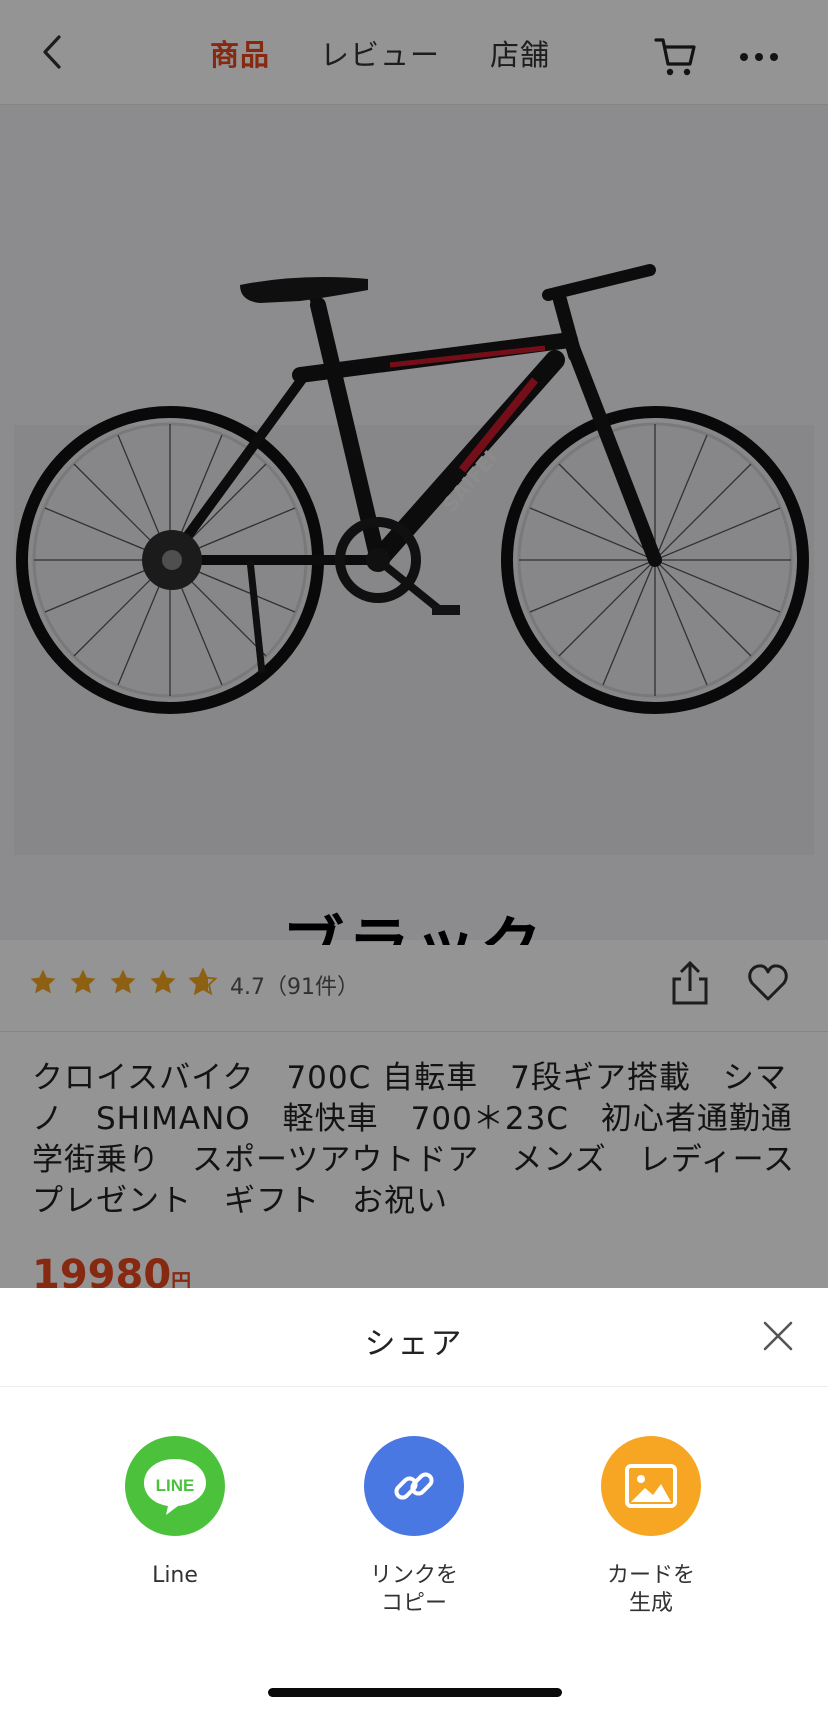  What do you see at coordinates (413, 1589) in the screenshot?
I see `share-option-label: リンクを コピー` at bounding box center [413, 1589].